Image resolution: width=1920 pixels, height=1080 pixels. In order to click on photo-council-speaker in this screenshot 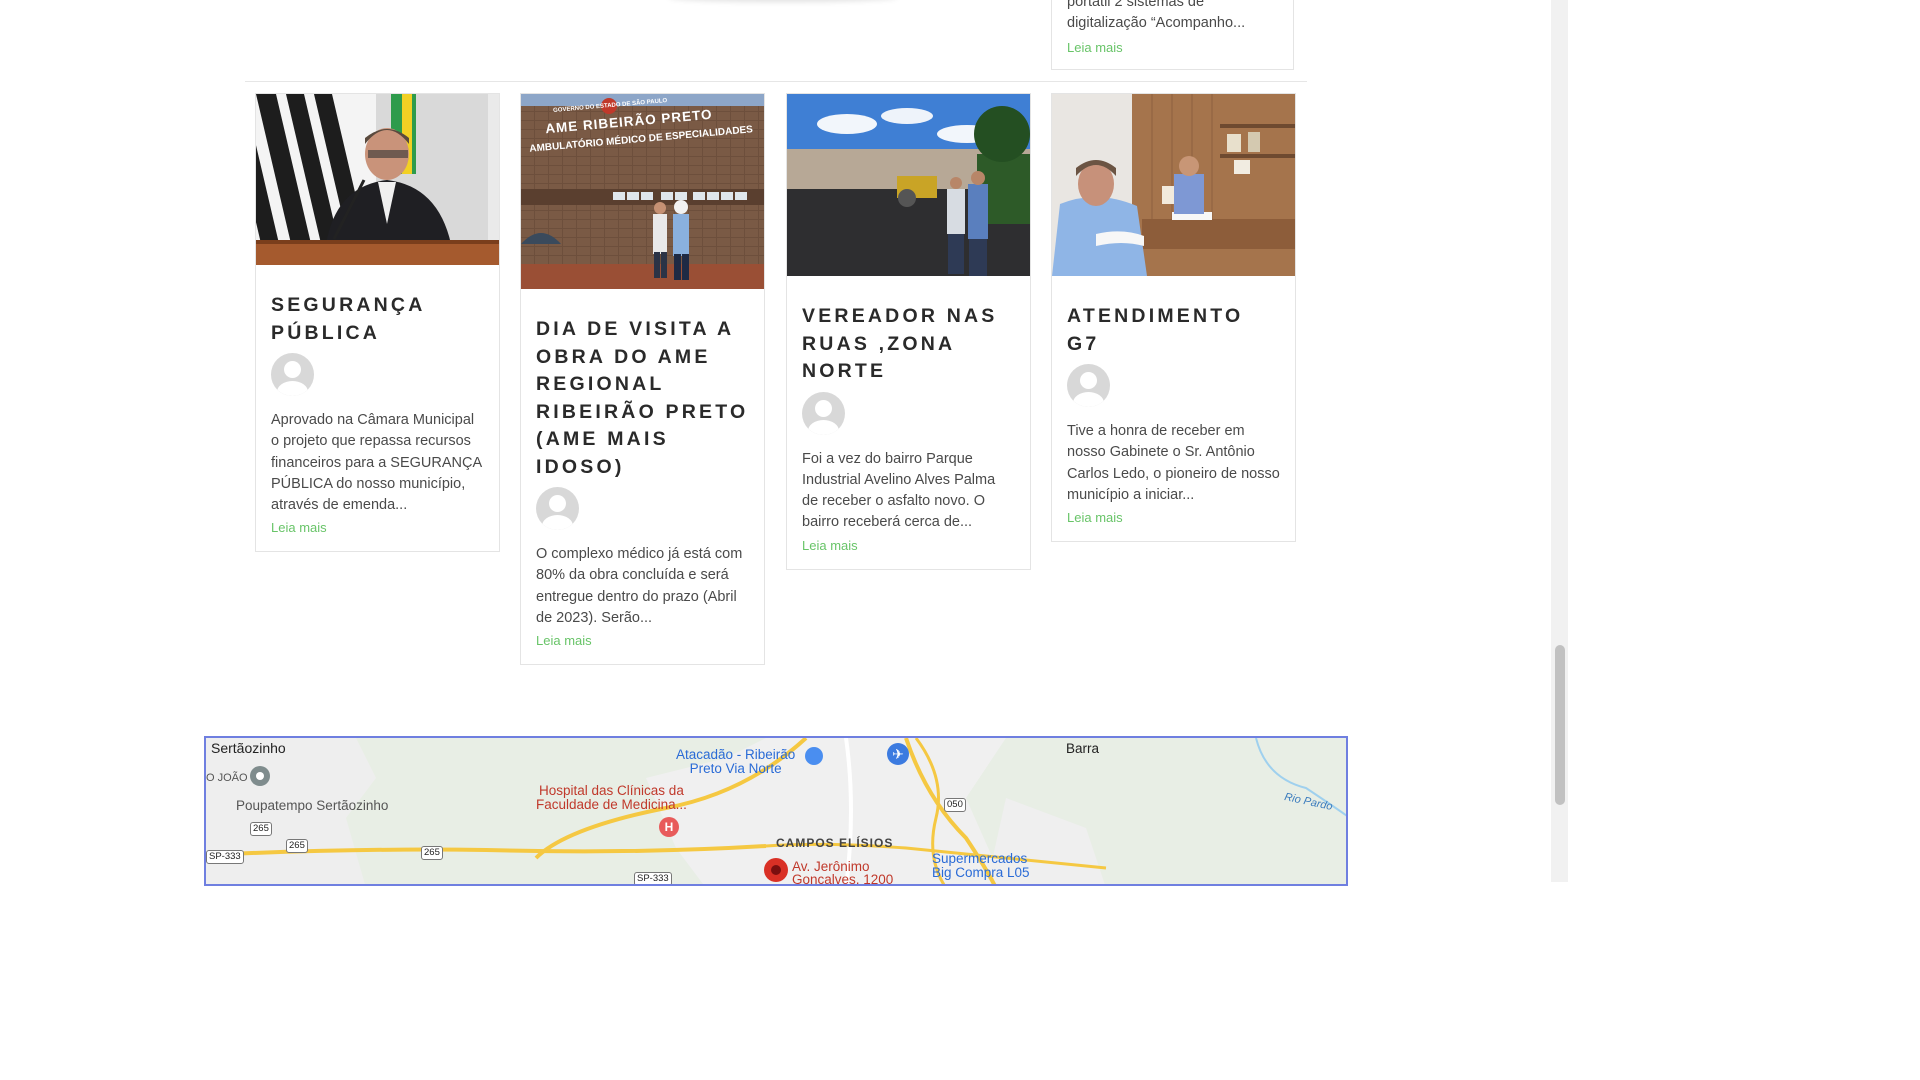, I will do `click(377, 179)`.